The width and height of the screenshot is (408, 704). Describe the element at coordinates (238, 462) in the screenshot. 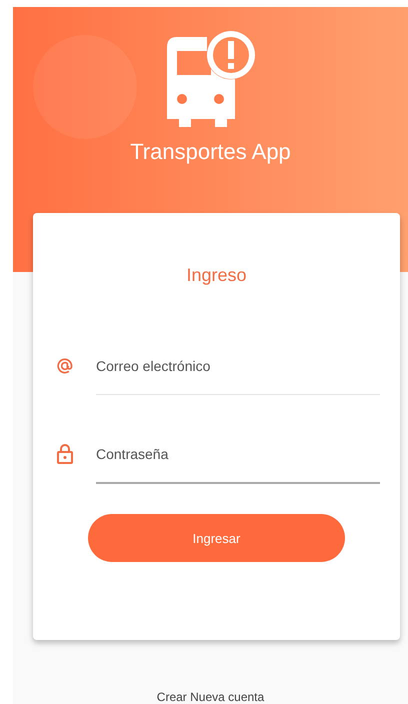

I see `password-field: Contraseña` at that location.